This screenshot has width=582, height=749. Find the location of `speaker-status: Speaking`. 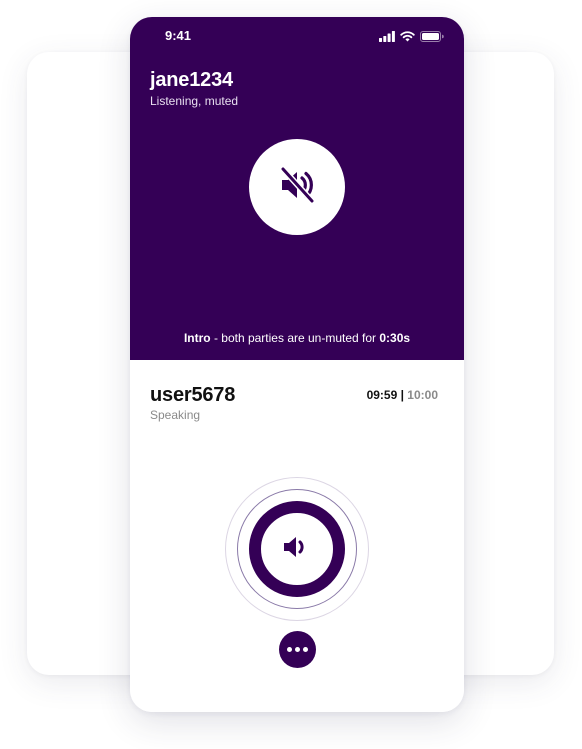

speaker-status: Speaking is located at coordinates (175, 415).